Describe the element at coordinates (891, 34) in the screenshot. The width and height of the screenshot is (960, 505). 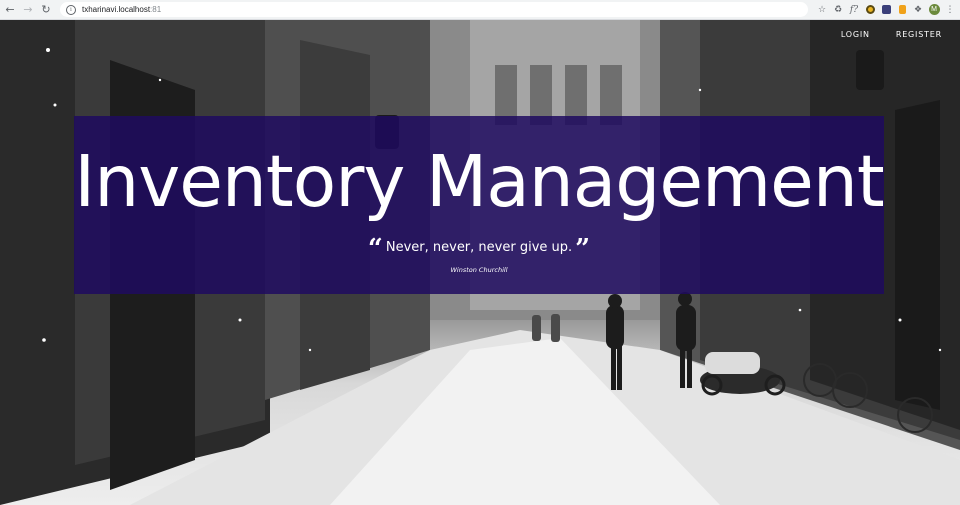
I see `top-navigation: LOGIN REGISTER` at that location.